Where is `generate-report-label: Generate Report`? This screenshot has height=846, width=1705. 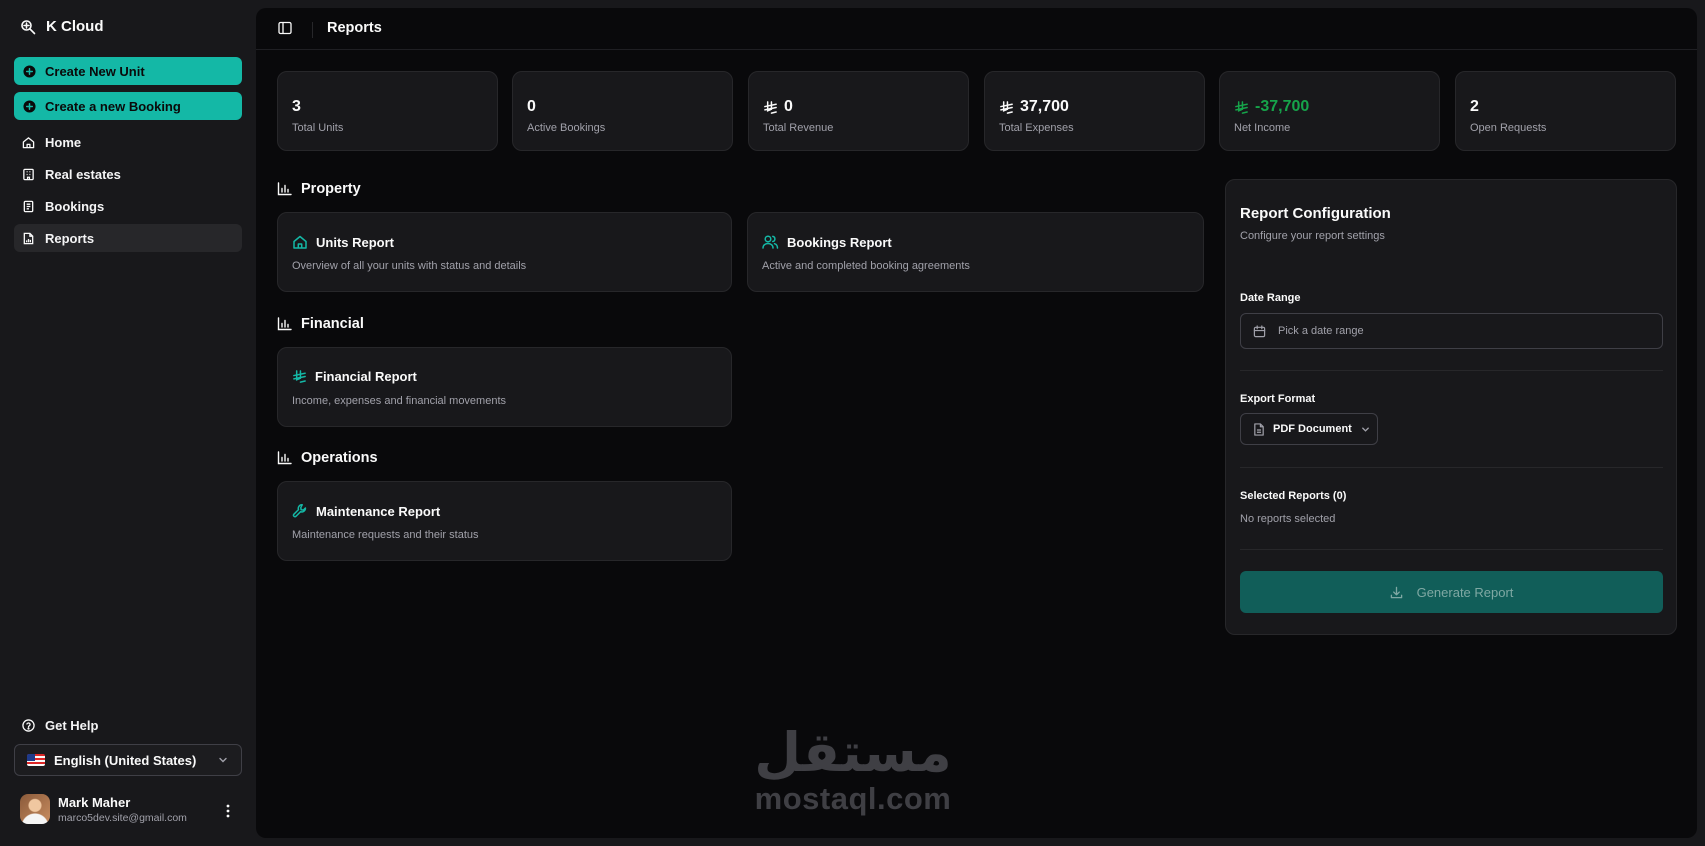 generate-report-label: Generate Report is located at coordinates (1465, 592).